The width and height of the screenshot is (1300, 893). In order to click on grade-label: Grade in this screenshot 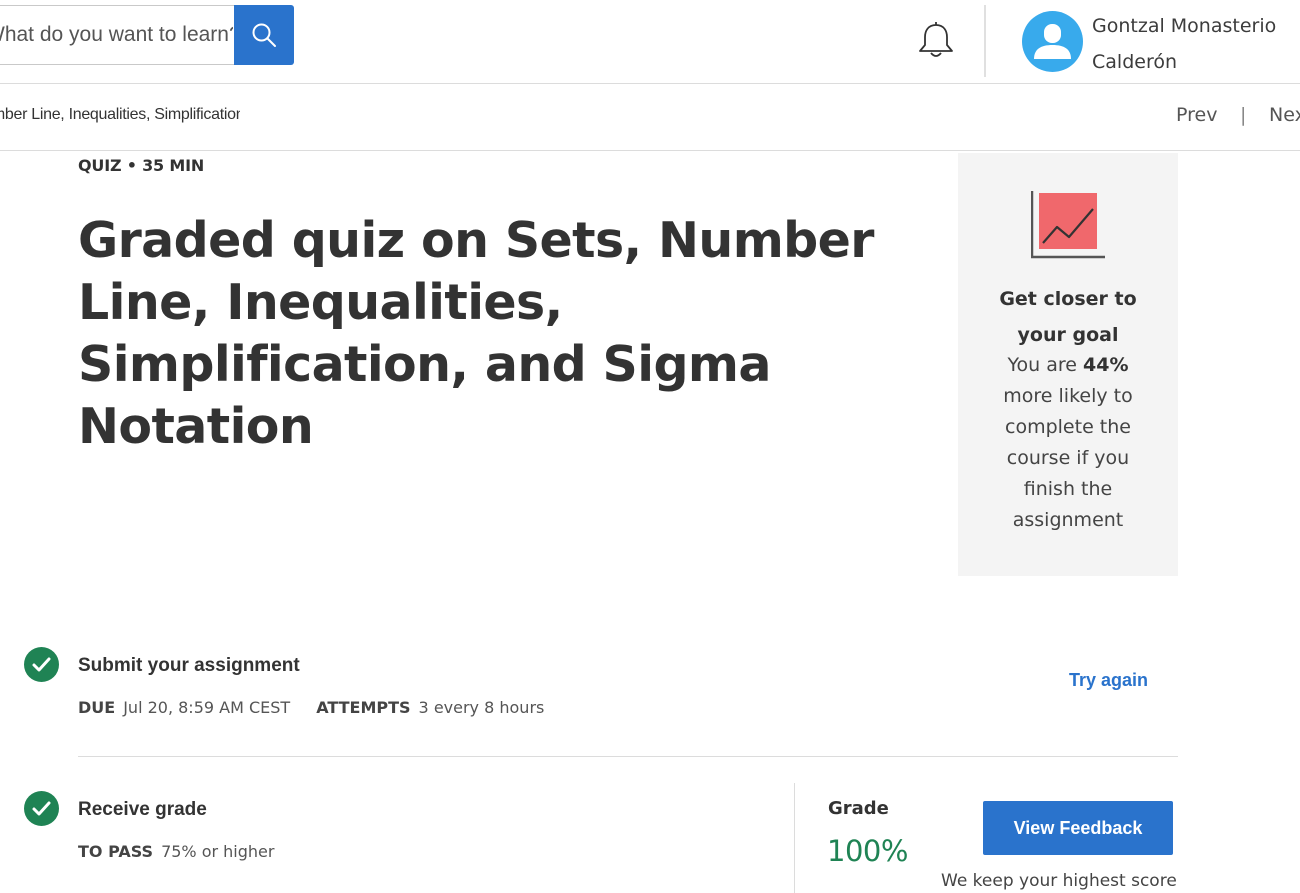, I will do `click(858, 808)`.